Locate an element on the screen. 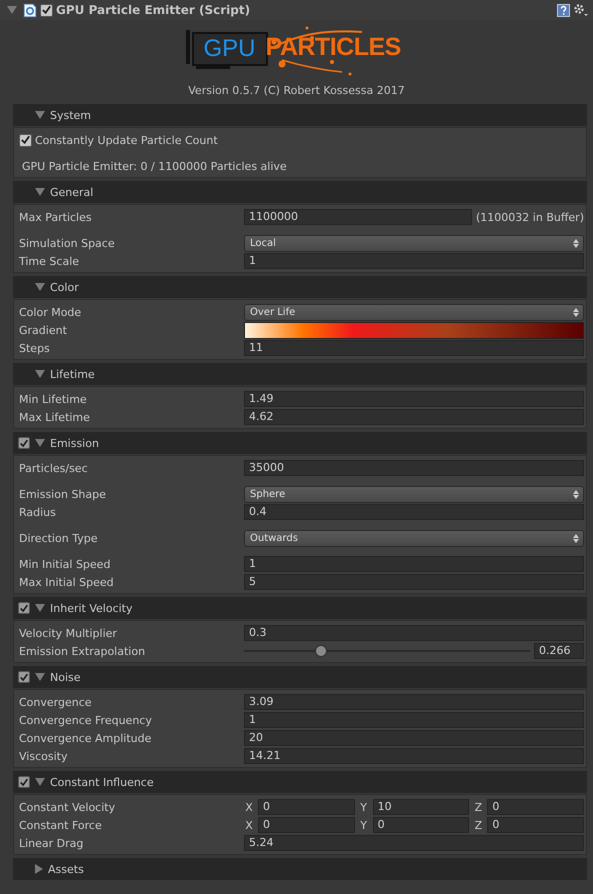 This screenshot has width=593, height=894. field-label: Velocity Multiplier is located at coordinates (68, 633).